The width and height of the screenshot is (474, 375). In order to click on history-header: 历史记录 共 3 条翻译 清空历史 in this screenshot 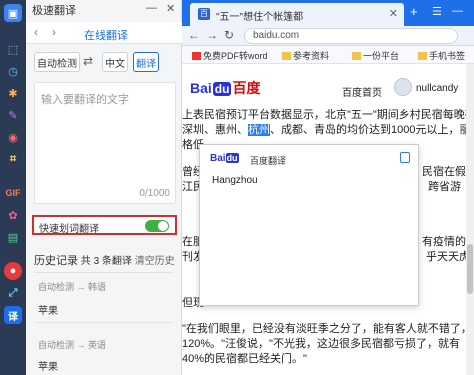, I will do `click(104, 260)`.